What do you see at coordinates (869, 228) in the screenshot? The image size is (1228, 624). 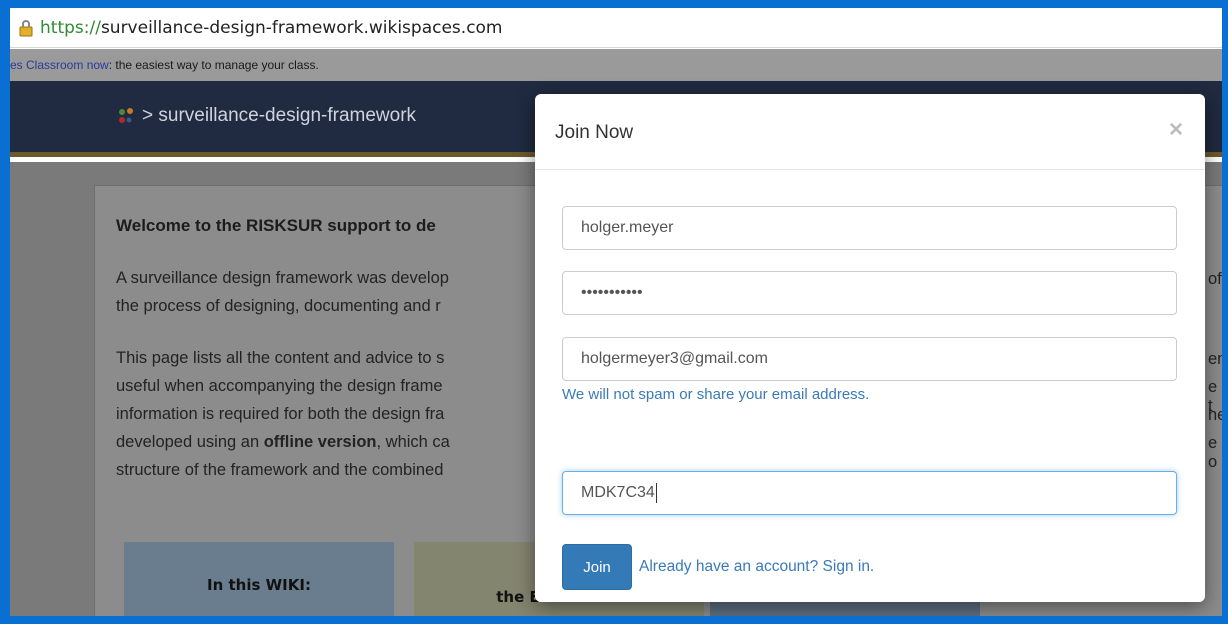 I see `username-field: holger.meyer` at bounding box center [869, 228].